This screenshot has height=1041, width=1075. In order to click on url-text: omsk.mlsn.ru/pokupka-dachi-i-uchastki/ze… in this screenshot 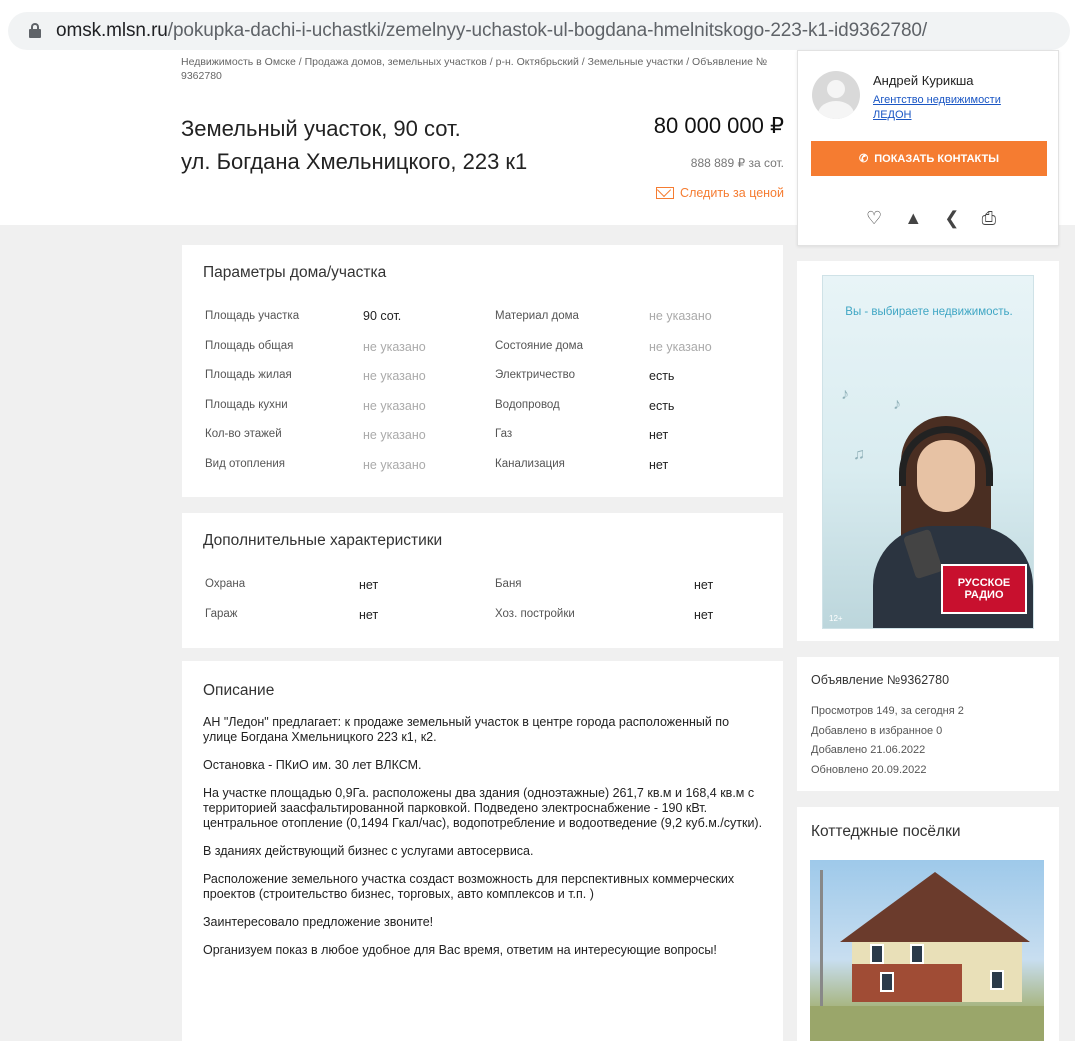, I will do `click(491, 31)`.